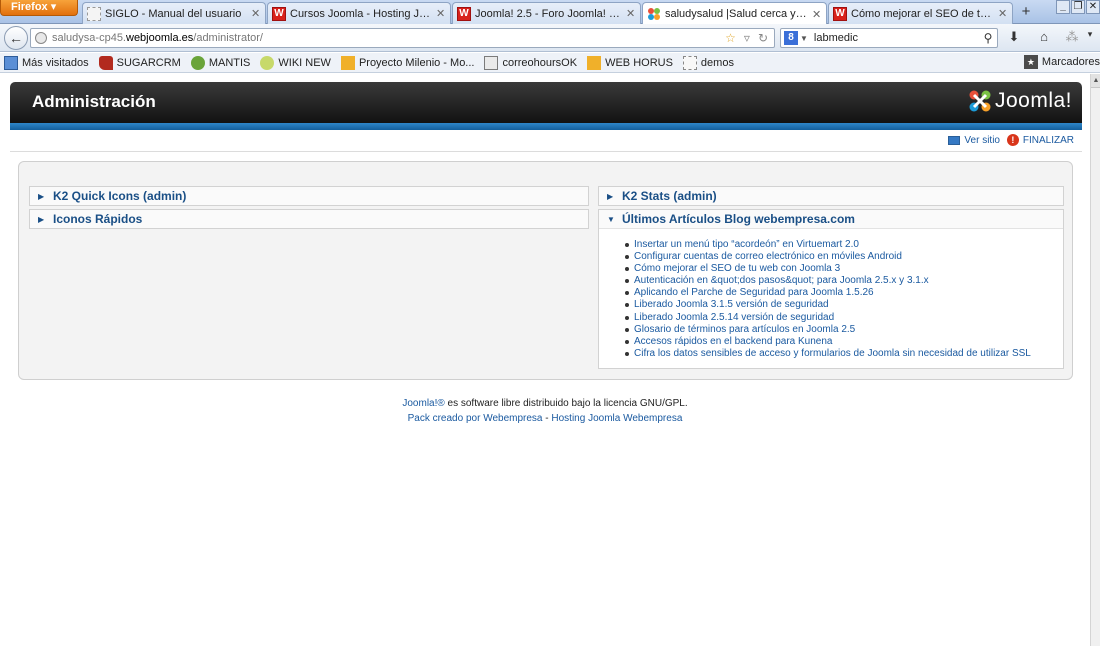 The image size is (1100, 646). What do you see at coordinates (94, 101) in the screenshot?
I see `page-title: Administración` at bounding box center [94, 101].